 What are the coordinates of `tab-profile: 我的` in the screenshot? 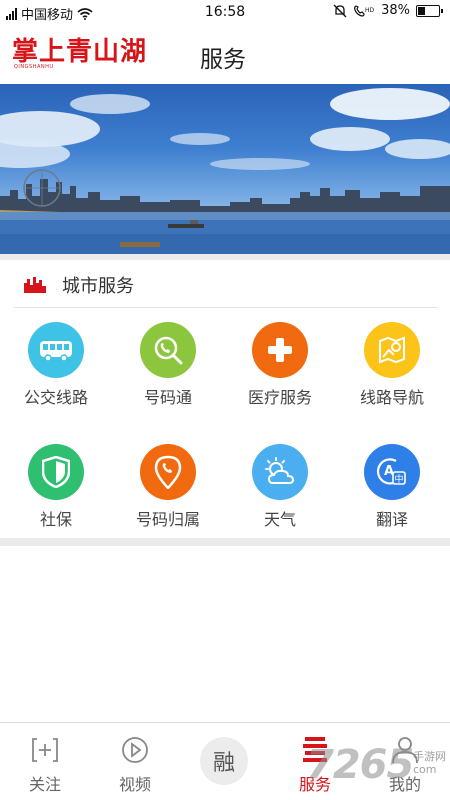 It's located at (405, 761).